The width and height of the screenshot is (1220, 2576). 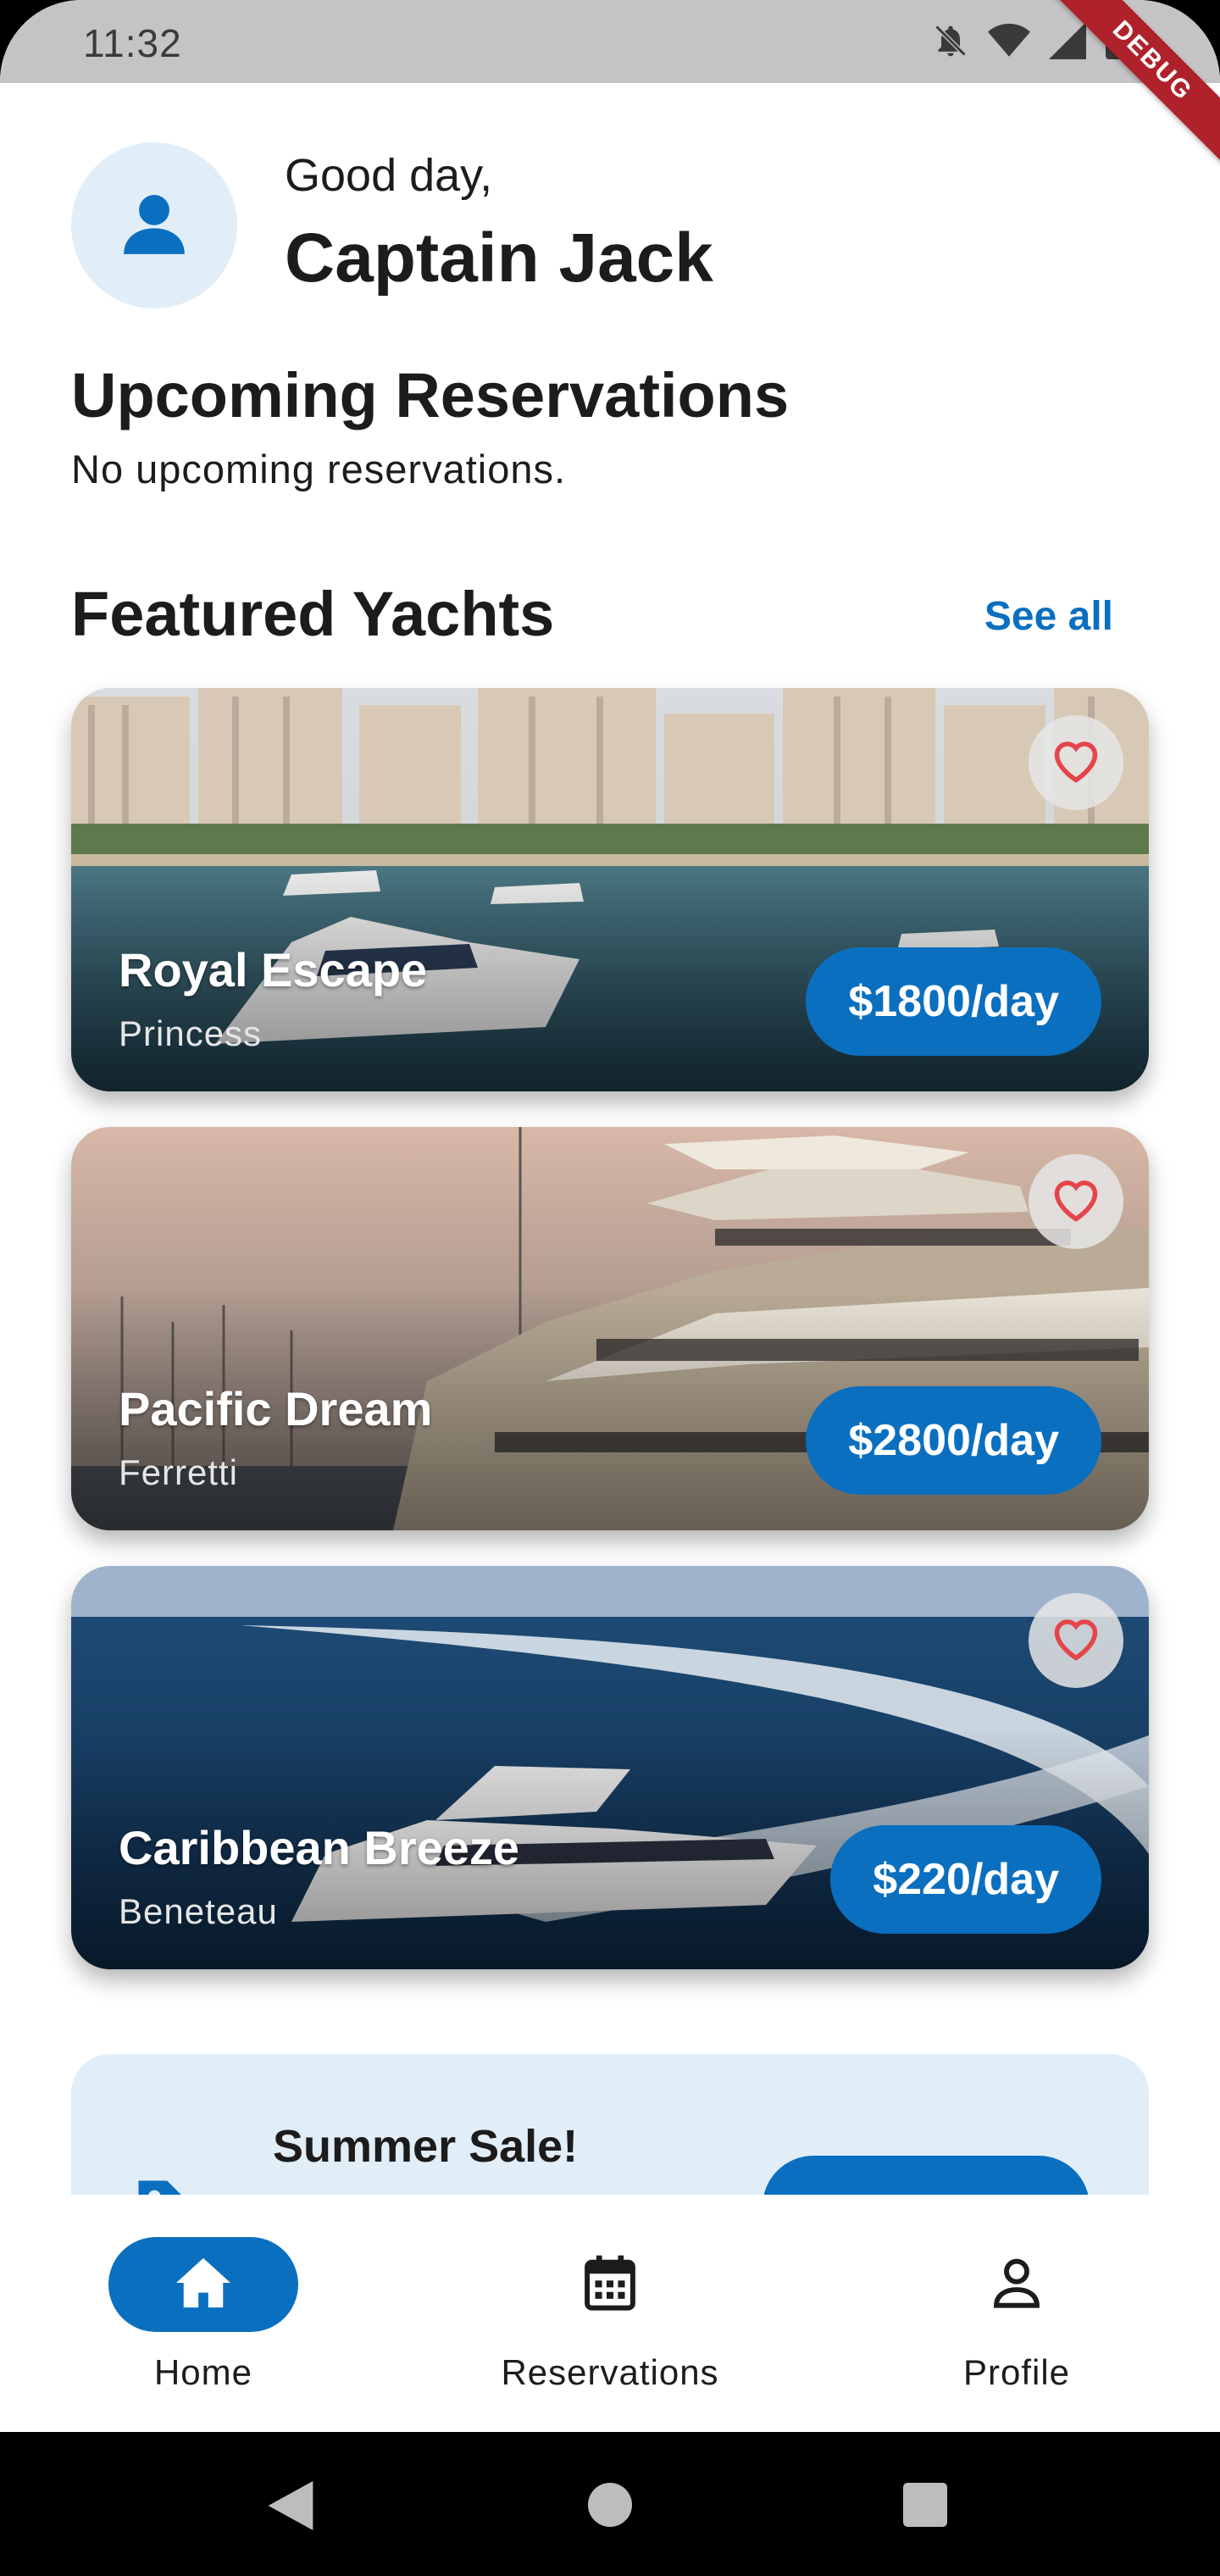 What do you see at coordinates (925, 2507) in the screenshot?
I see `recents-icon` at bounding box center [925, 2507].